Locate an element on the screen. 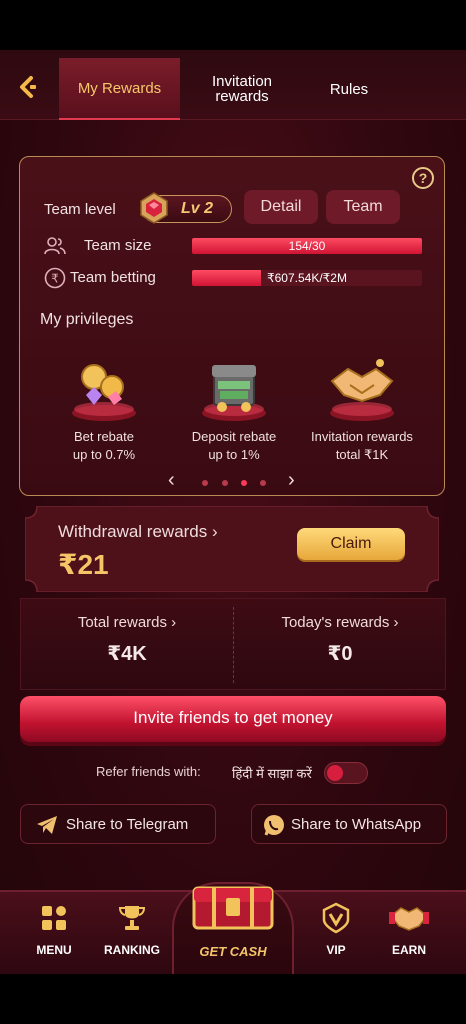 This screenshot has height=1024, width=466. team-betting-label: Team betting is located at coordinates (113, 277).